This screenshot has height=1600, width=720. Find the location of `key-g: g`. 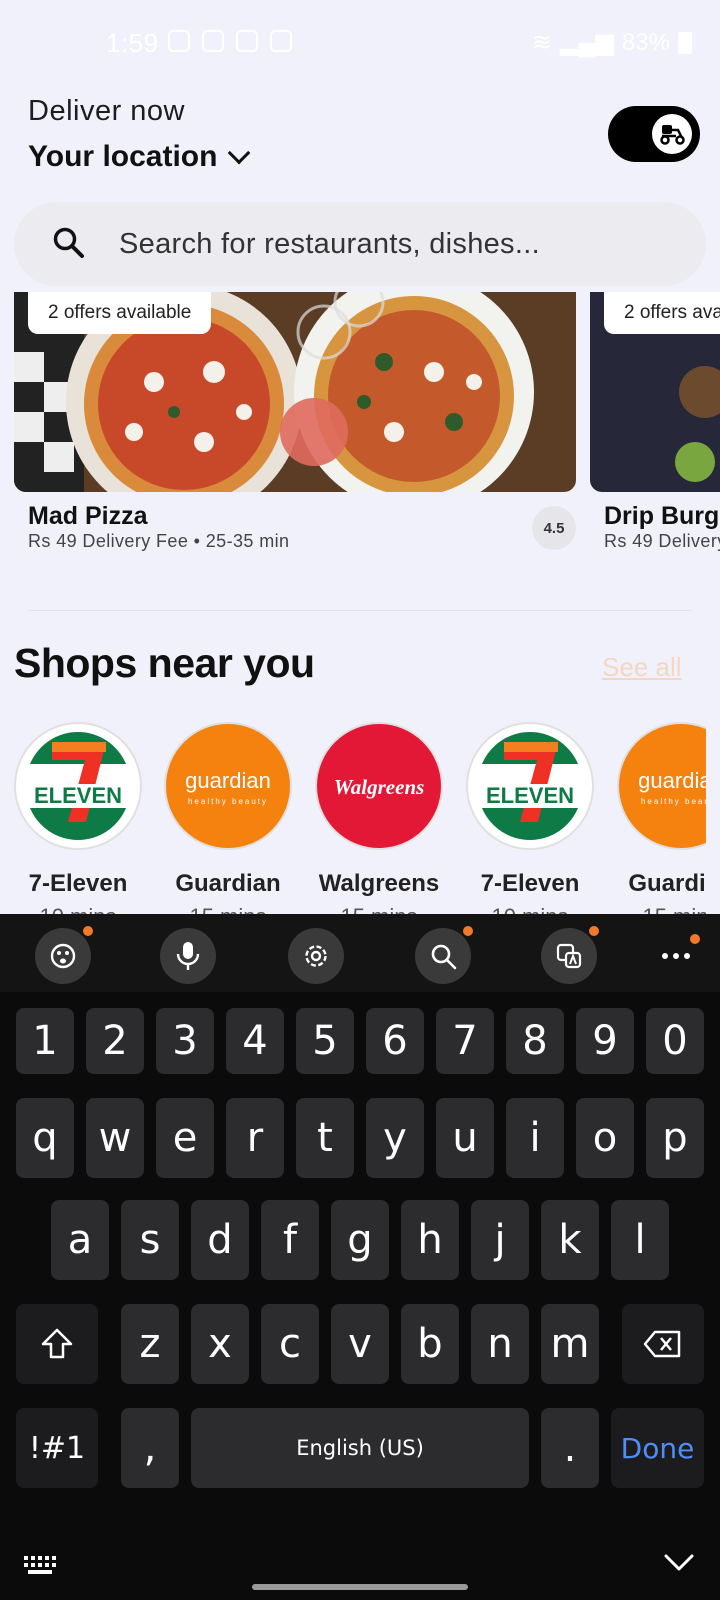

key-g: g is located at coordinates (360, 1240).